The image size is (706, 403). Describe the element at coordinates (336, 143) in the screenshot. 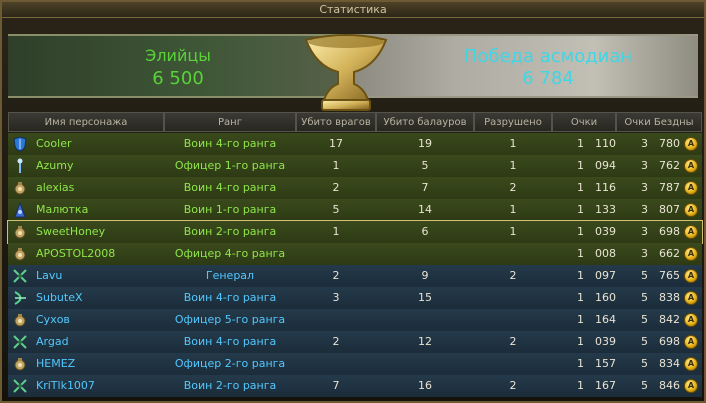

I see `enemies-killed: 17` at that location.